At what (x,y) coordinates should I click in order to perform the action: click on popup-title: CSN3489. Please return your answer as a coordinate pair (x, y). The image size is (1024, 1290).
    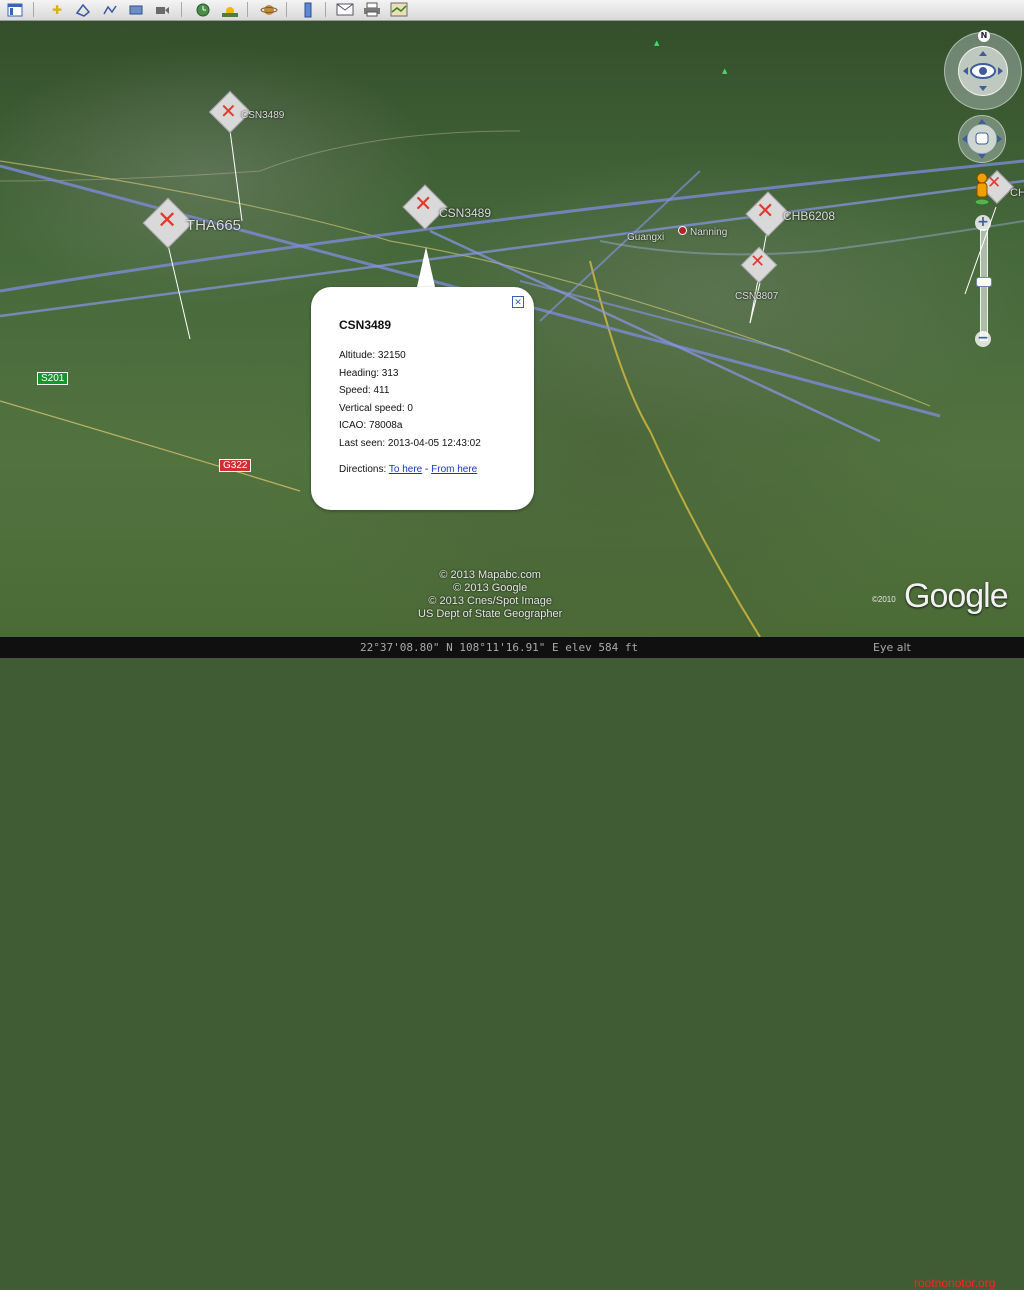
    Looking at the image, I should click on (365, 325).